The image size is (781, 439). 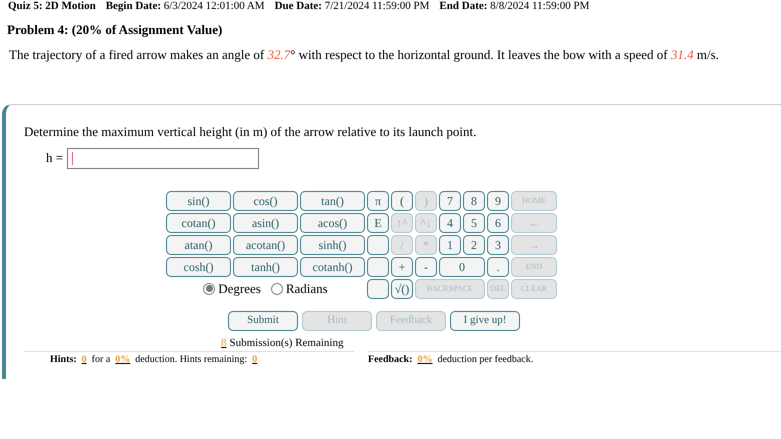 I want to click on problem-statement: The trajectory of a fired arrow makes an angle of 32.7° with respect to the horizontal ground. It leaves the bow with a speed of 31.4 m/s., so click(x=364, y=55).